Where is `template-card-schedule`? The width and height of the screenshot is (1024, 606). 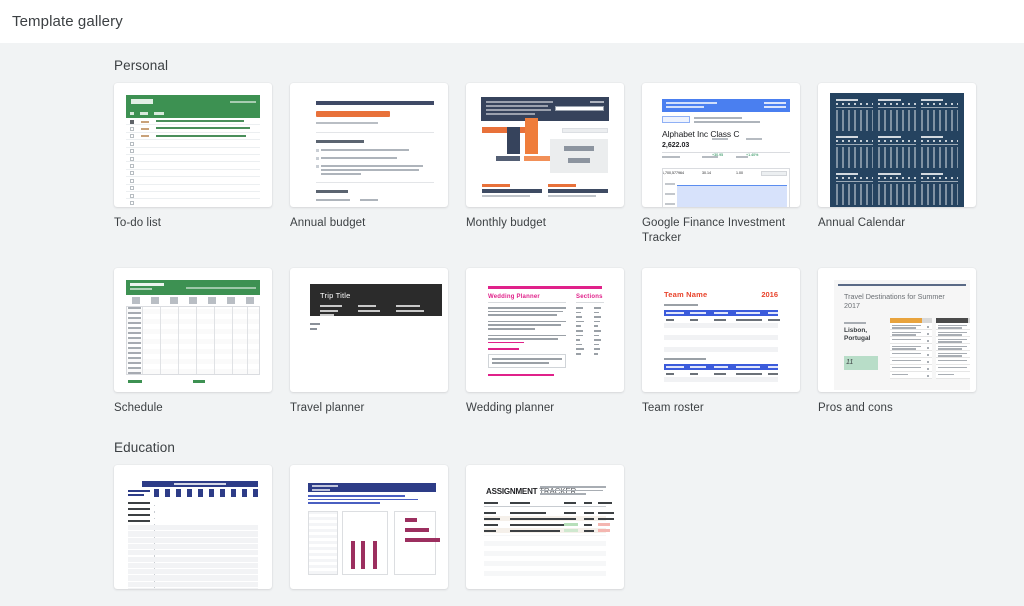
template-card-schedule is located at coordinates (193, 330).